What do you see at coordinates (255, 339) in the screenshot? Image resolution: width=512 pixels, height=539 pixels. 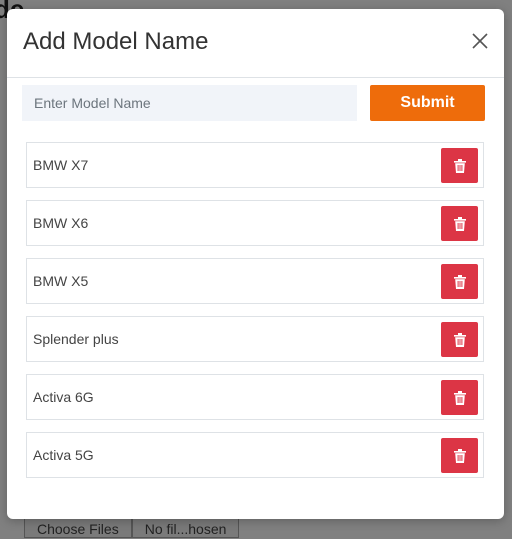 I see `list-item: Splender plus` at bounding box center [255, 339].